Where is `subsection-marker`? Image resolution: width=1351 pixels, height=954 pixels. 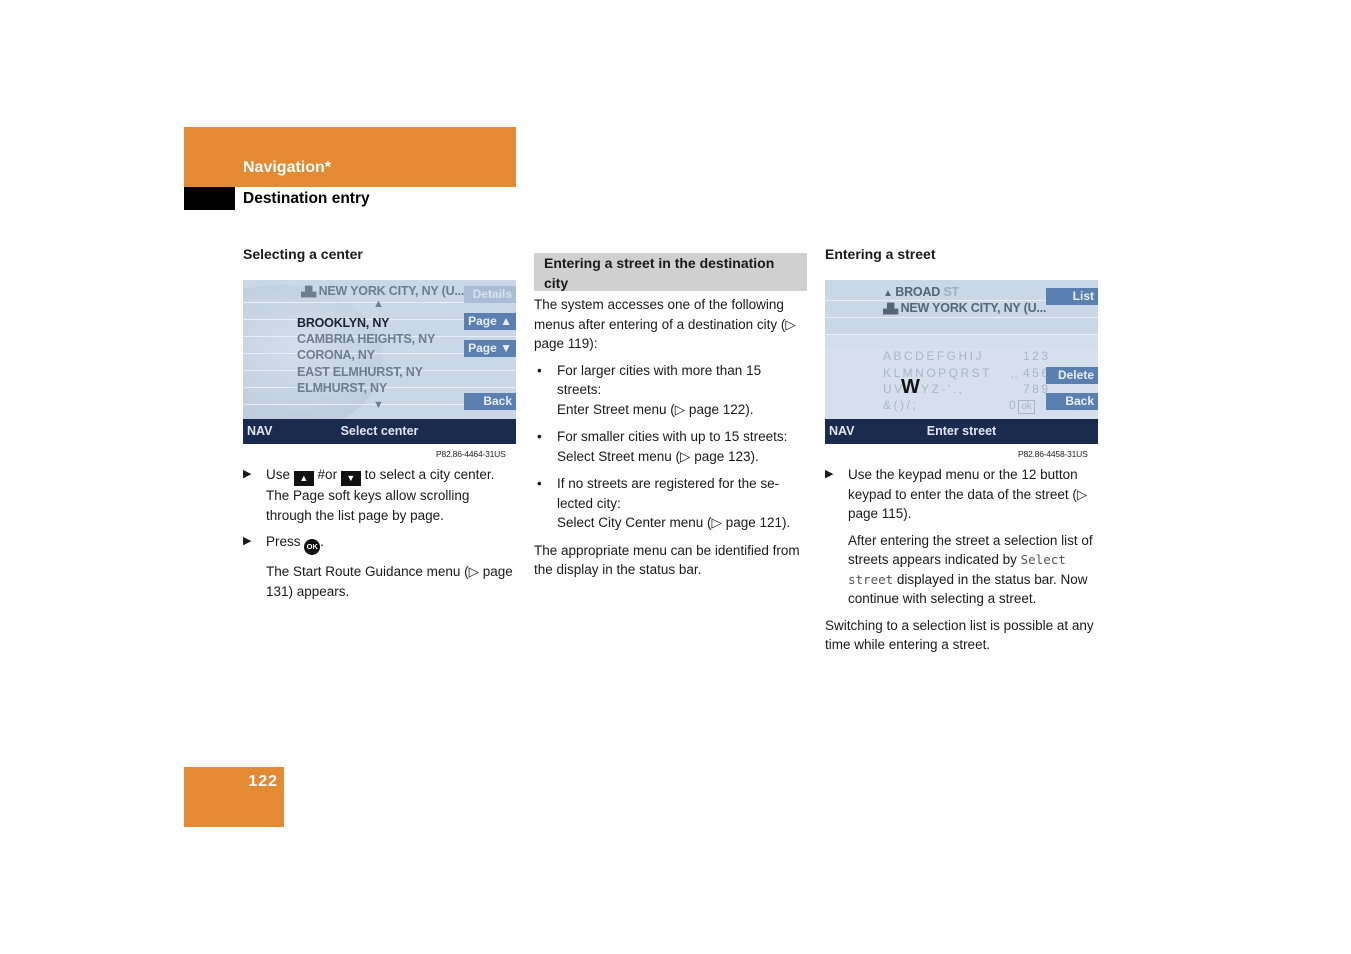
subsection-marker is located at coordinates (209, 198).